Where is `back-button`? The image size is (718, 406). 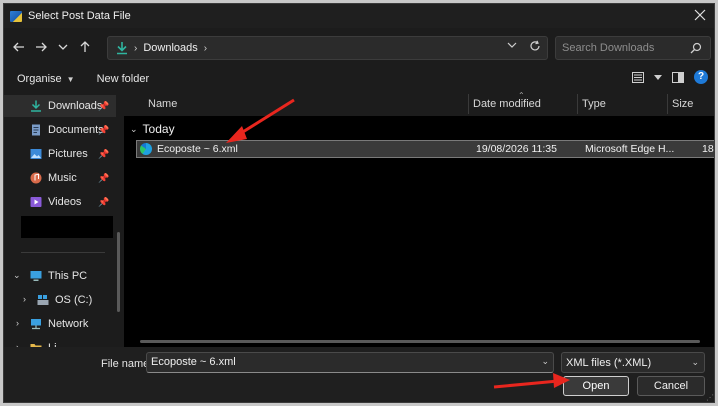 back-button is located at coordinates (19, 47).